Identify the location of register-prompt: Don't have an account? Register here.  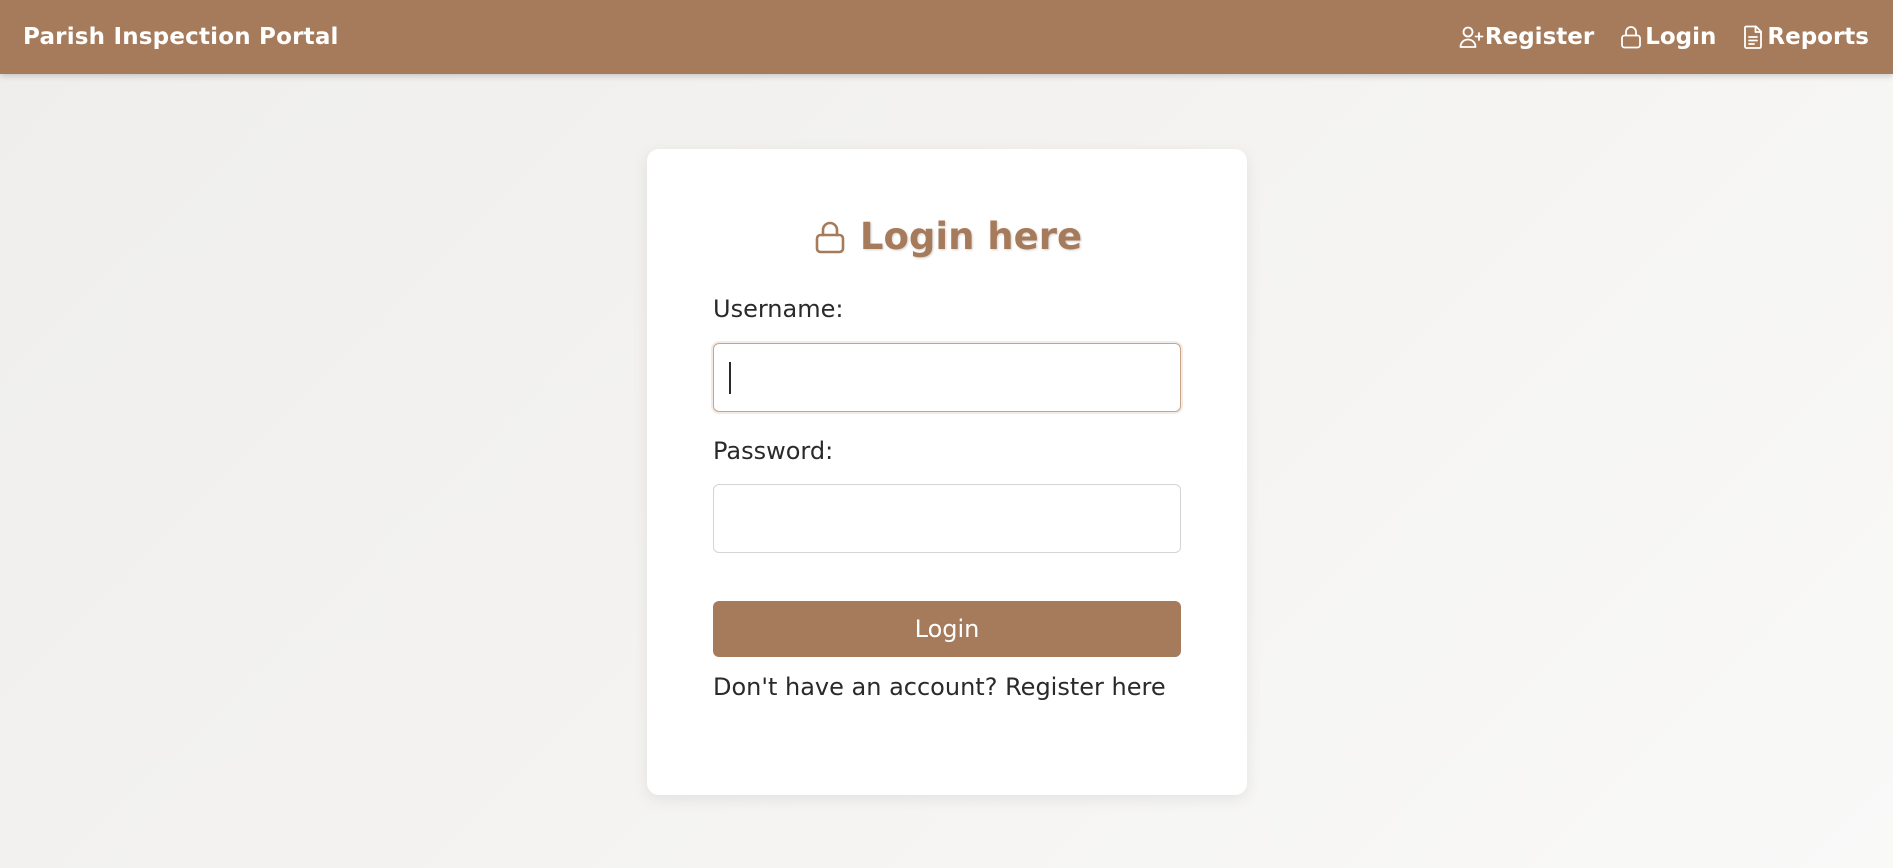
(939, 687).